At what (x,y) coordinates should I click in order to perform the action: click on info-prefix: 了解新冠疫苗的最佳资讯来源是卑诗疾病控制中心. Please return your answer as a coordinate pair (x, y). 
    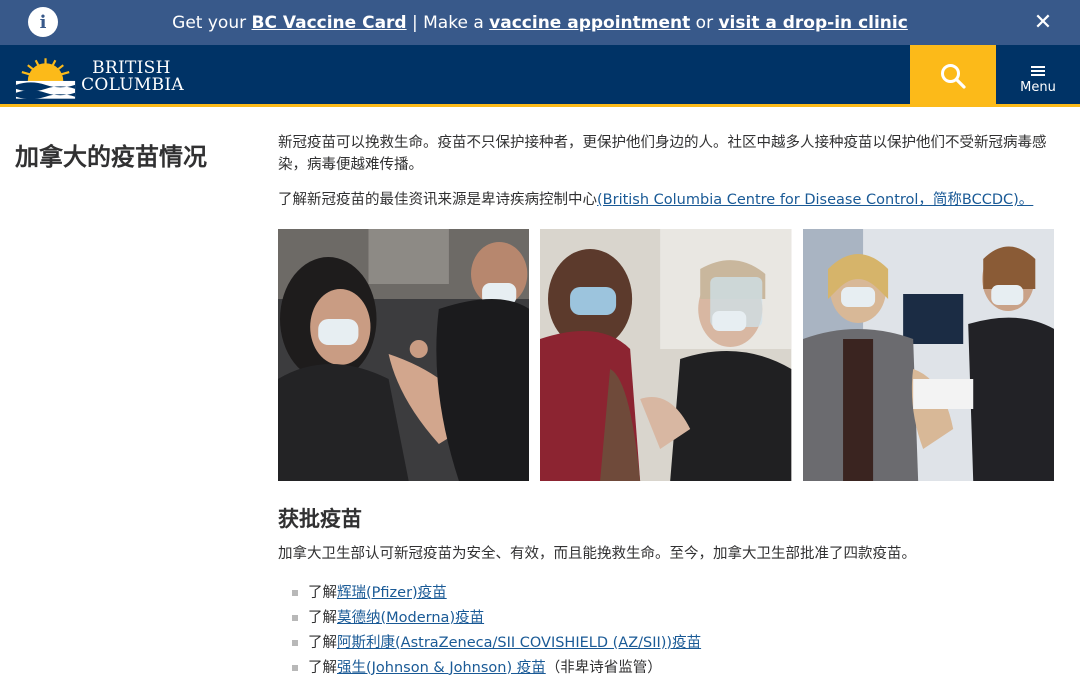
    Looking at the image, I should click on (437, 200).